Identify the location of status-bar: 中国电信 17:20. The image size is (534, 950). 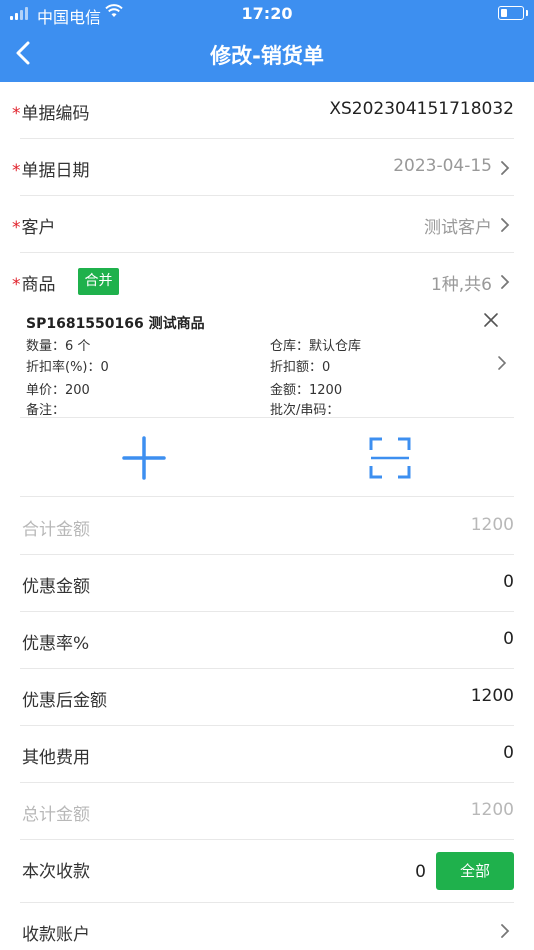
(267, 14).